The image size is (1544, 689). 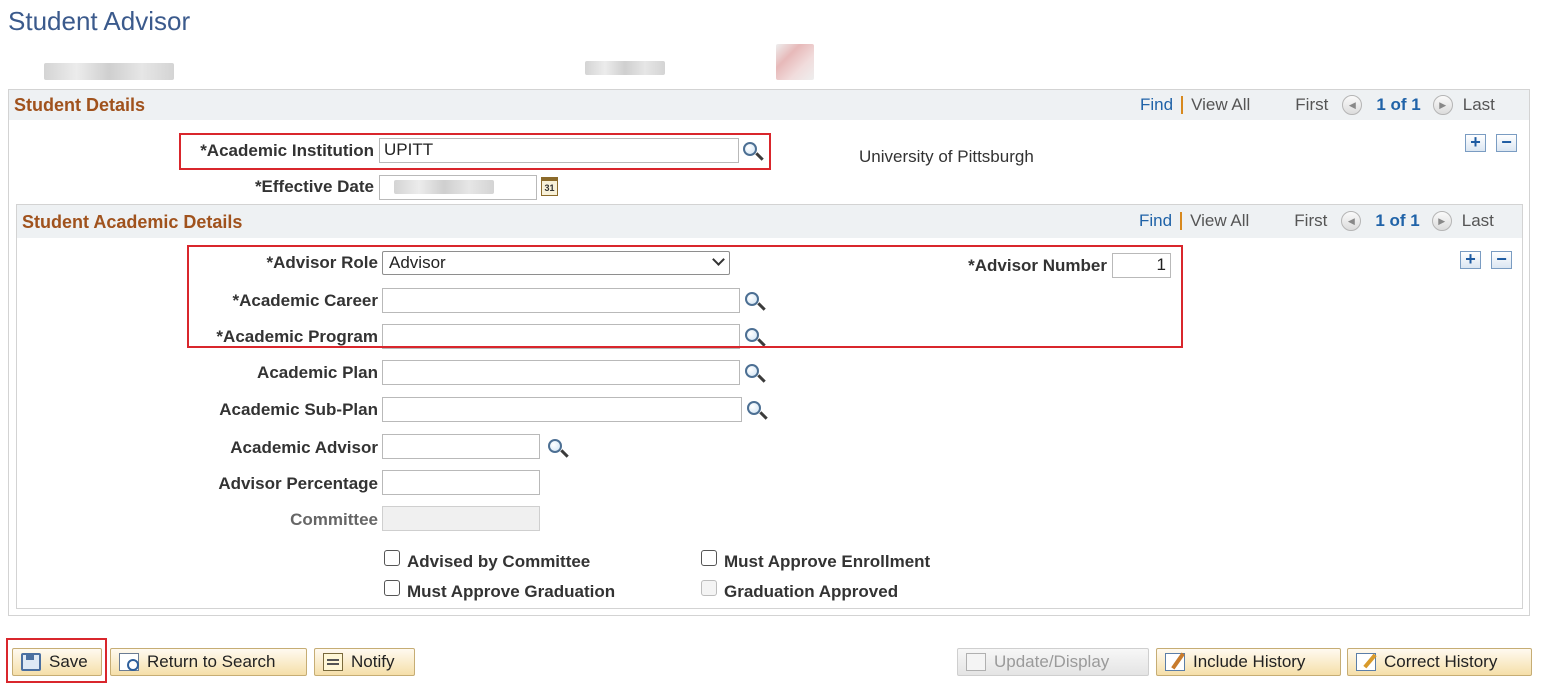 What do you see at coordinates (558, 449) in the screenshot?
I see `academic-advisor-lookup-icon` at bounding box center [558, 449].